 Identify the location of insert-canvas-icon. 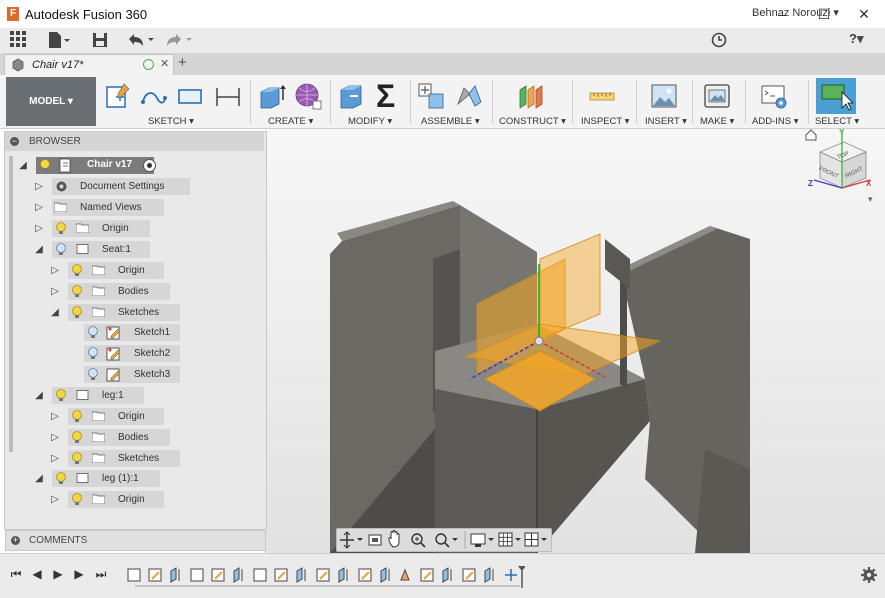
(664, 96).